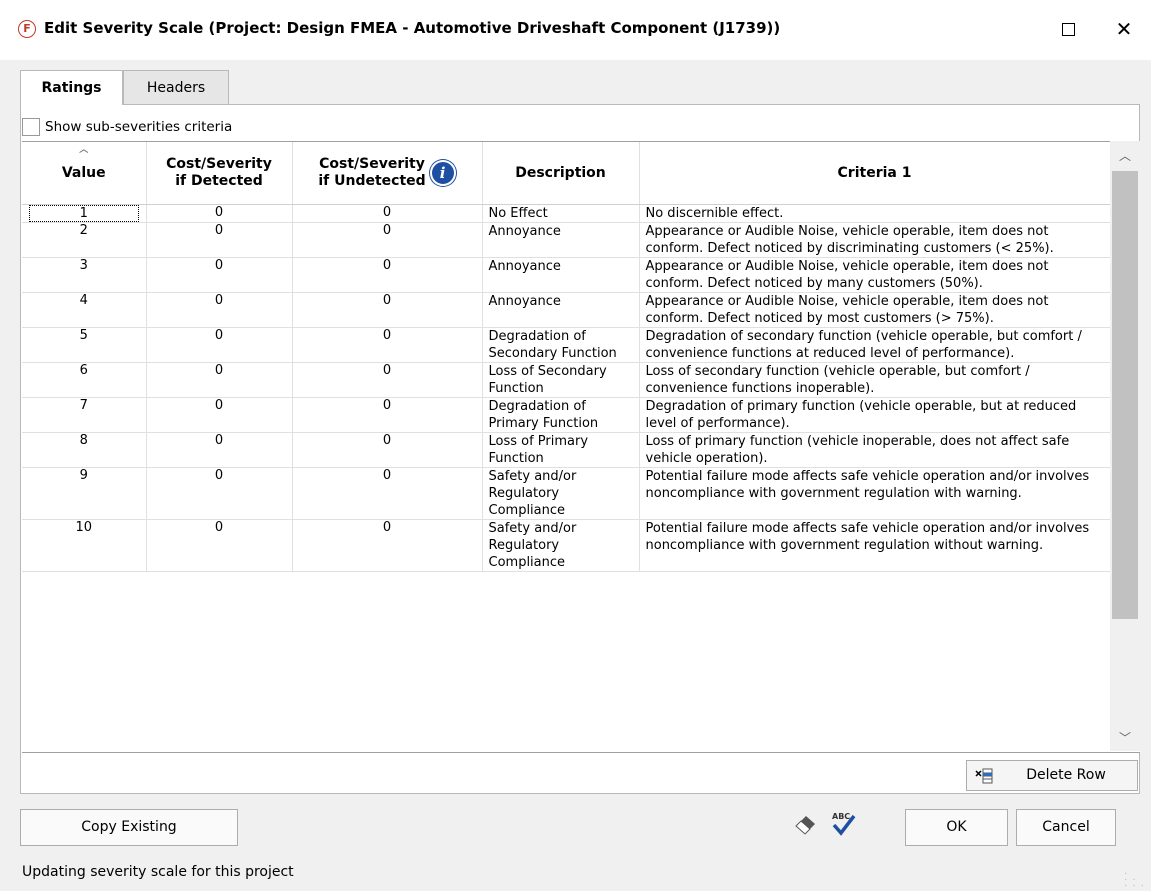 This screenshot has height=891, width=1151. Describe the element at coordinates (84, 345) in the screenshot. I see `cell-value: 5` at that location.